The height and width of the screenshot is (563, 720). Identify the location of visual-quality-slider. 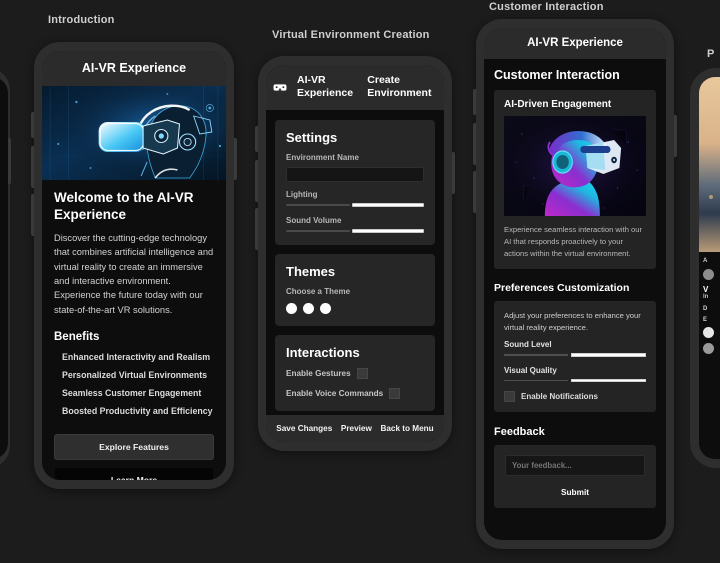
(575, 380).